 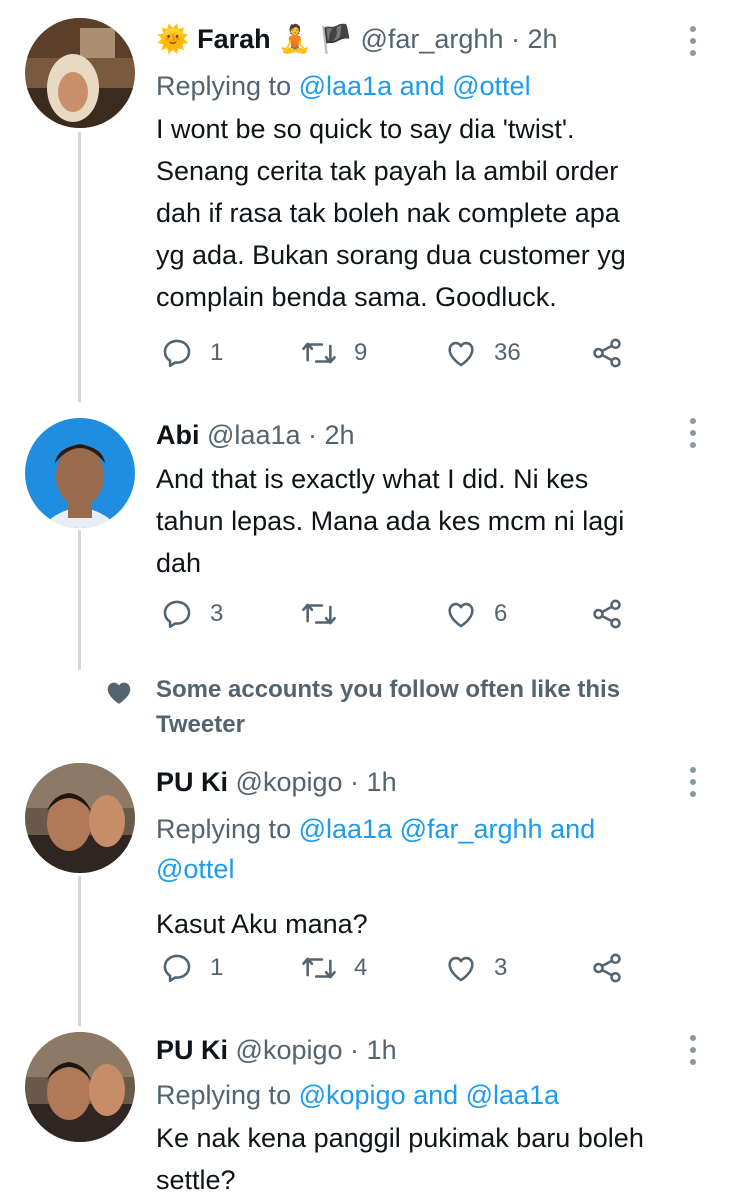 I want to click on flag-emoji-icon: 🏴, so click(x=336, y=39).